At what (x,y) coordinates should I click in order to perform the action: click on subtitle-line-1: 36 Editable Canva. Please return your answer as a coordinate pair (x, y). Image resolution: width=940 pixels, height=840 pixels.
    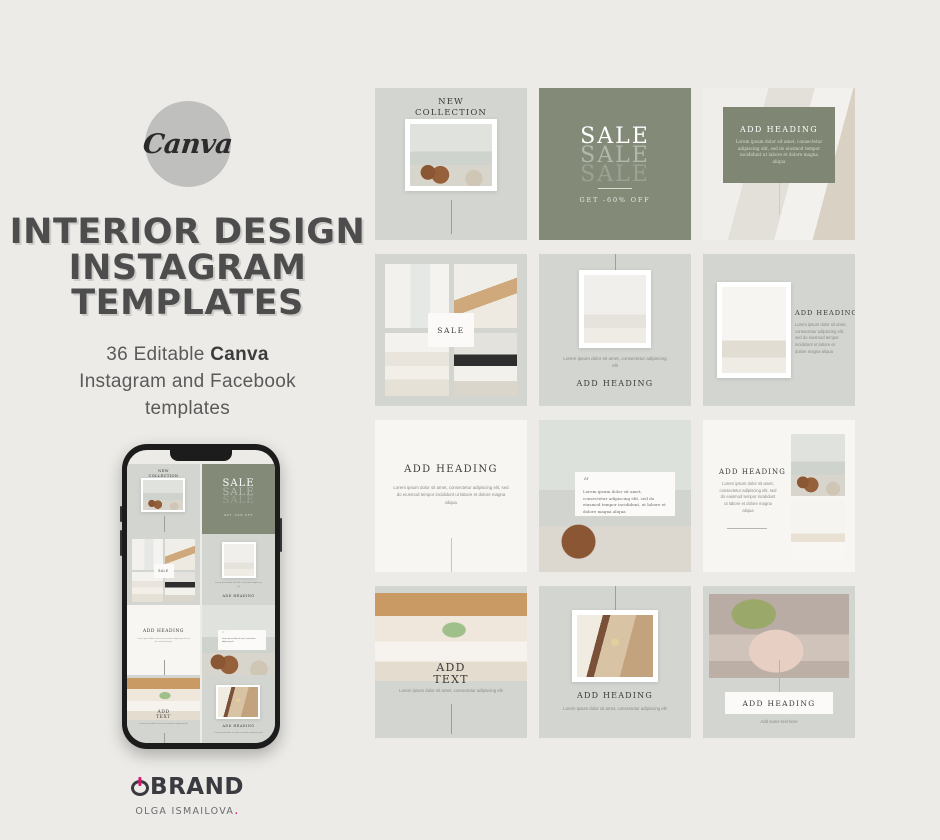
    Looking at the image, I should click on (187, 355).